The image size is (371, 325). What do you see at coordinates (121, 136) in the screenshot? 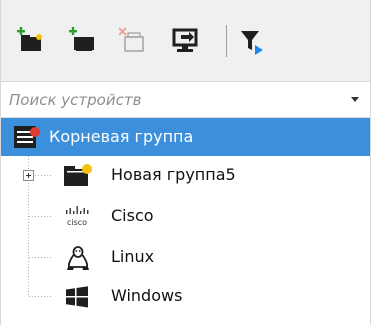
I see `tree-item-label: Корневая группа` at bounding box center [121, 136].